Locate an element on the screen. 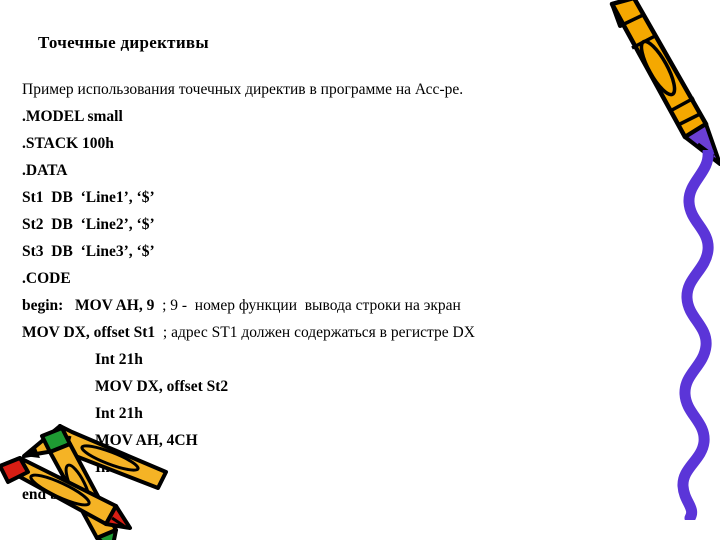  code-fragment: begin: MOV AH, 9 is located at coordinates (88, 305).